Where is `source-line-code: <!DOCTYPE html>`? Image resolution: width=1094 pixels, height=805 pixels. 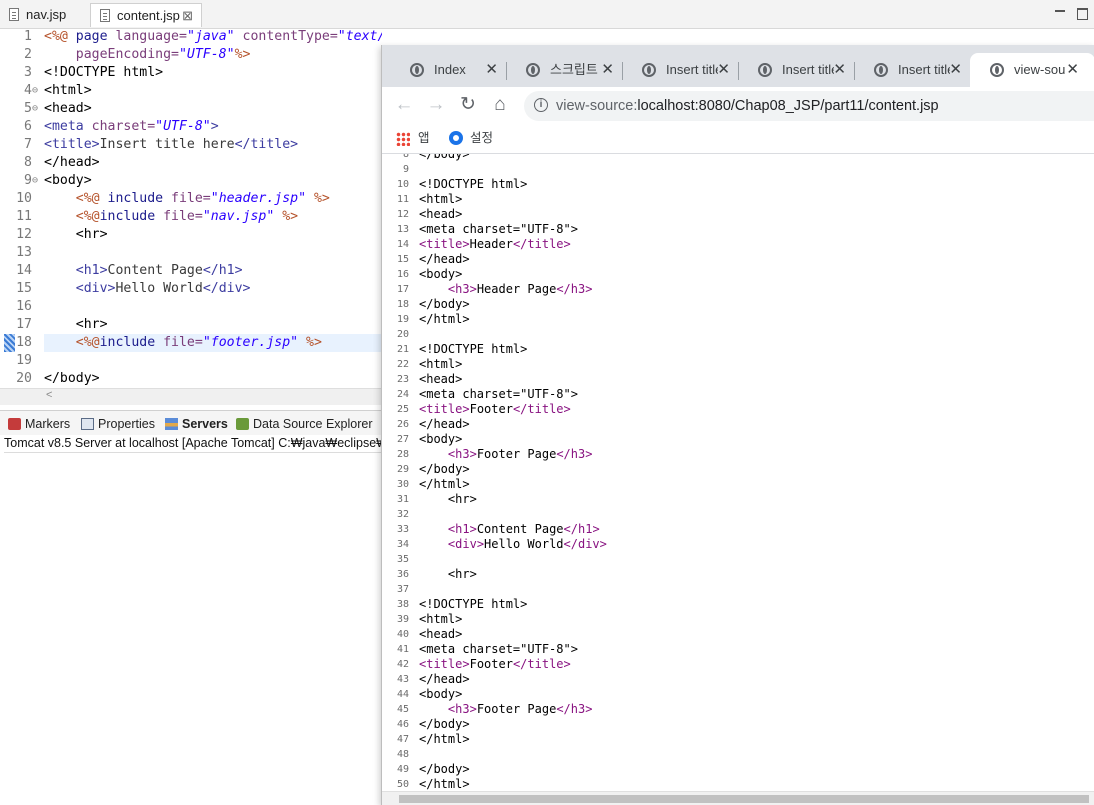 source-line-code: <!DOCTYPE html> is located at coordinates (473, 184).